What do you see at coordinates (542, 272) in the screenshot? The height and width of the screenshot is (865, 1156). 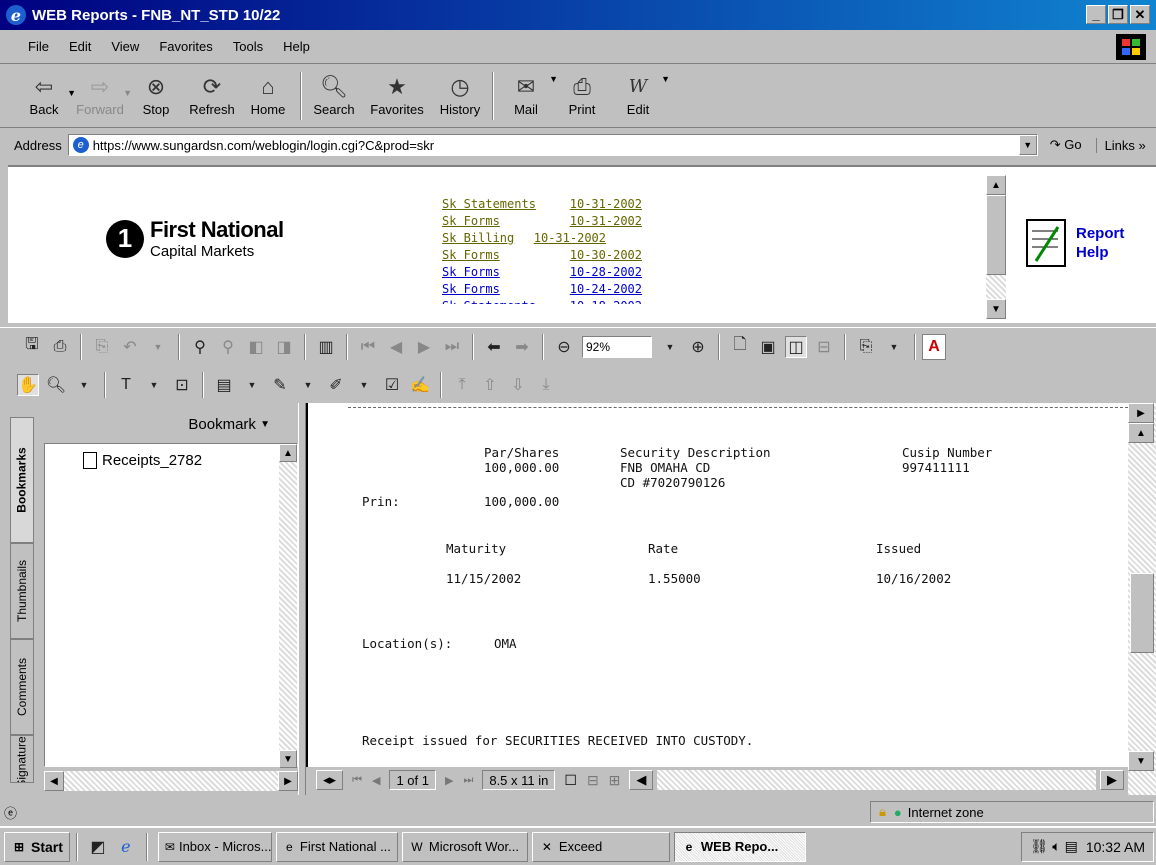 I see `report-link: Sk Forms 10-28-2002` at bounding box center [542, 272].